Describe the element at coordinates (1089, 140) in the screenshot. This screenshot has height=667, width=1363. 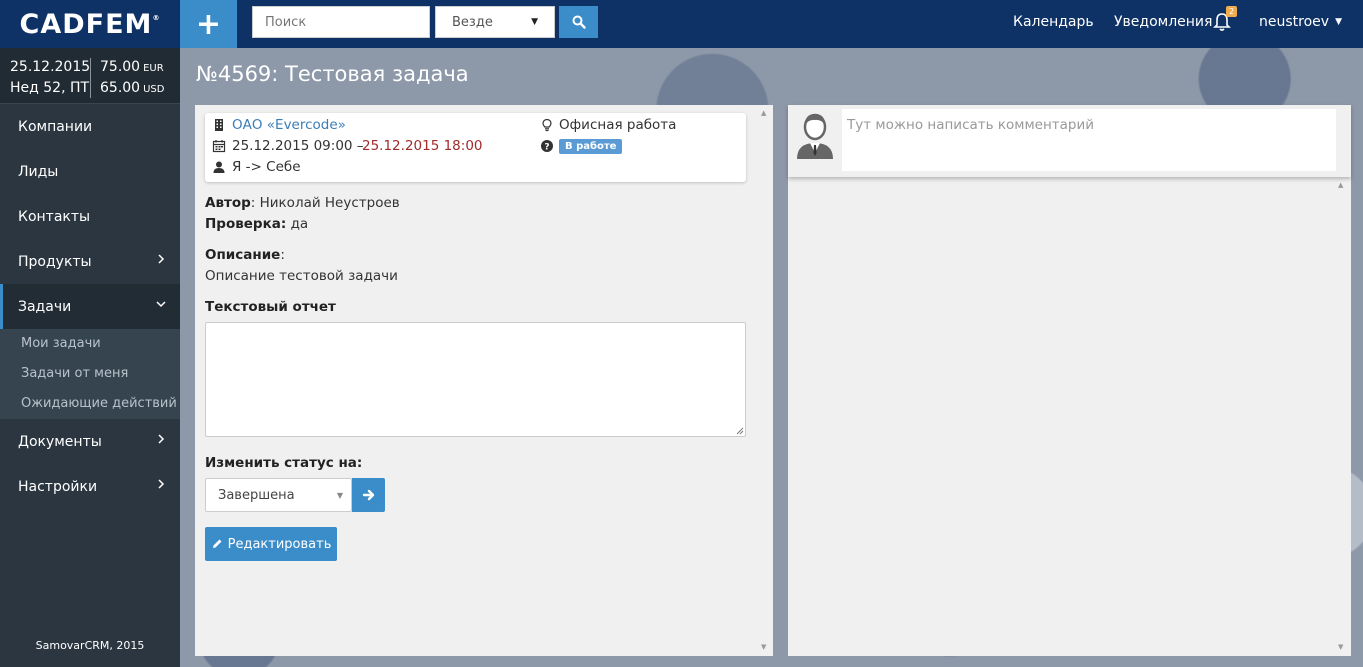
I see `comment-input: Тут можно написать комментарий` at that location.